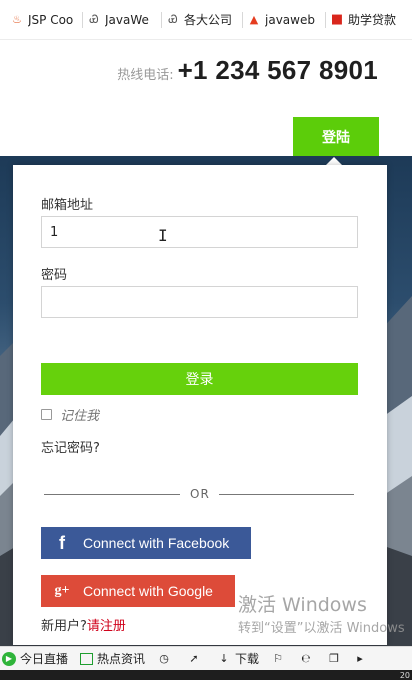 The height and width of the screenshot is (680, 412). Describe the element at coordinates (67, 205) in the screenshot. I see `email-label: 邮箱地址` at that location.